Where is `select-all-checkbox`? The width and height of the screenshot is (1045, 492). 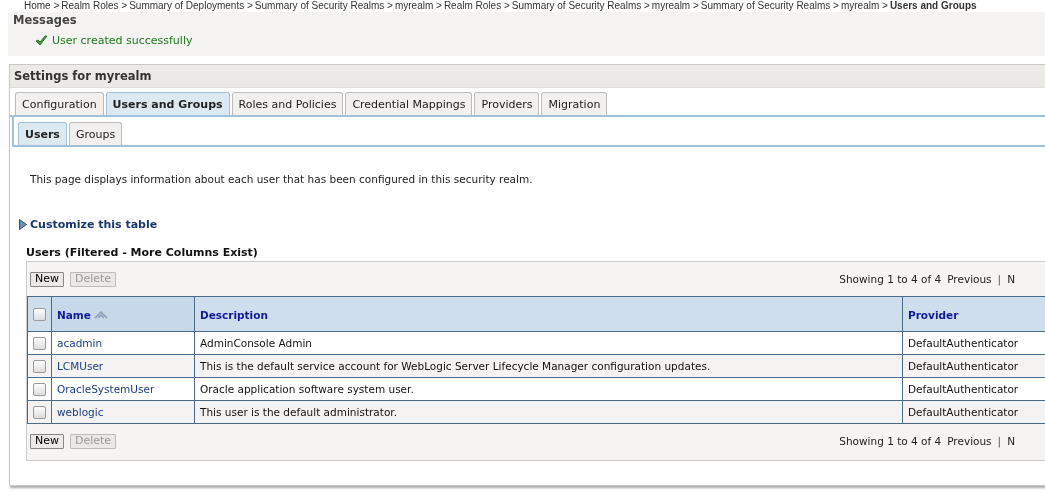
select-all-checkbox is located at coordinates (39, 314).